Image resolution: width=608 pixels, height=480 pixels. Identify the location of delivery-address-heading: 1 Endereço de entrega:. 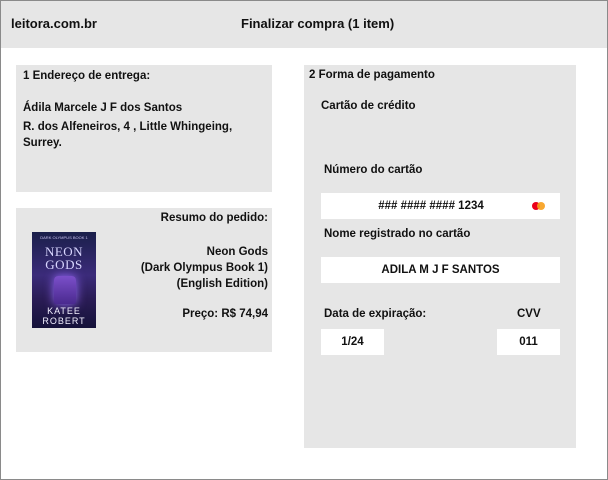
(87, 76).